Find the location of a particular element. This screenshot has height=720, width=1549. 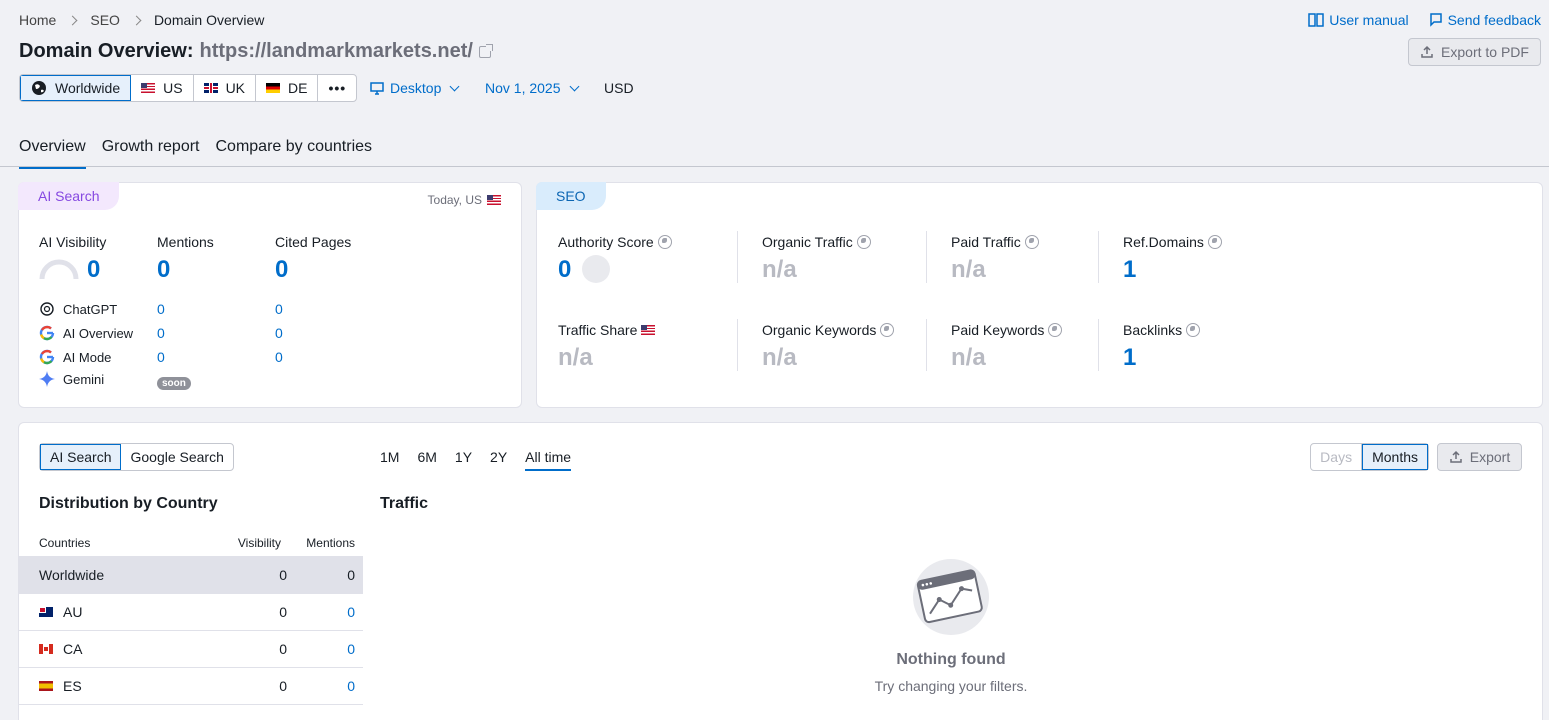

feedback-icon is located at coordinates (1435, 20).